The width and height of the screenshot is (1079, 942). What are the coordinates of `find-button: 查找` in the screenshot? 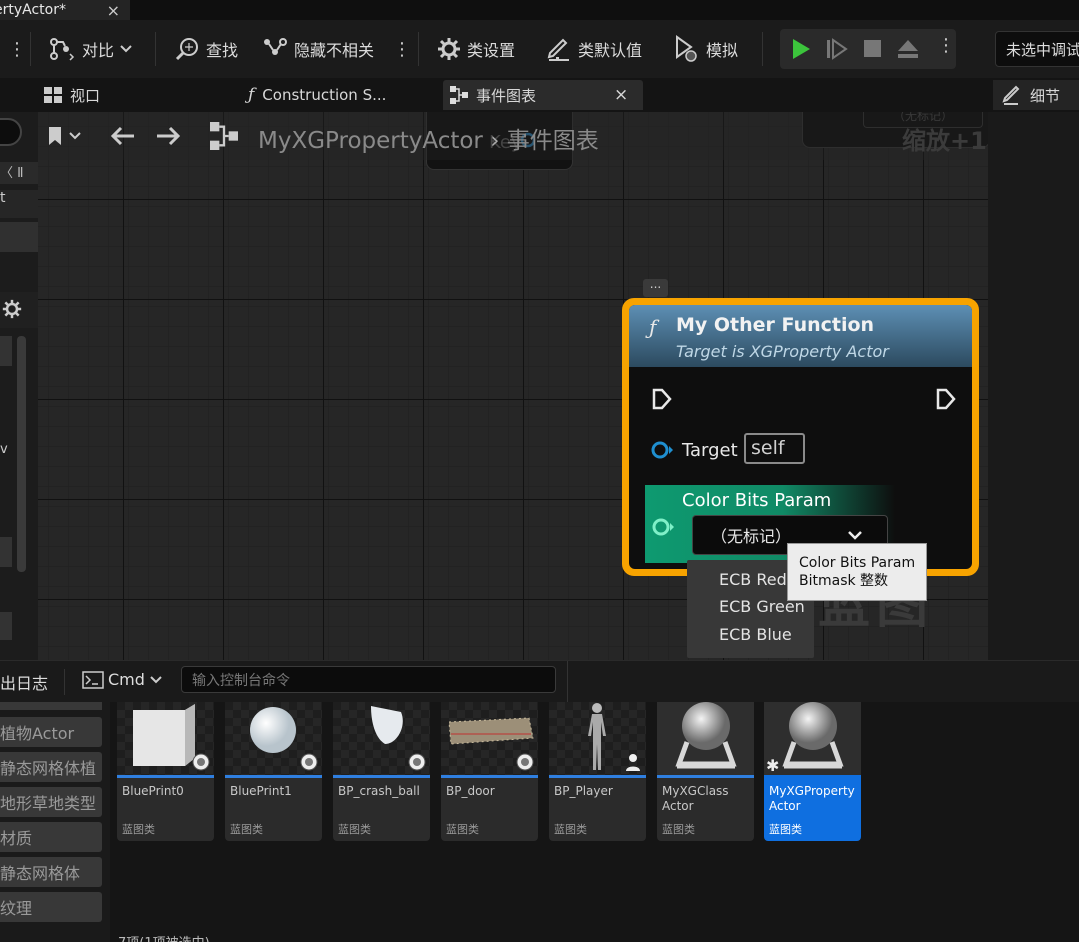 It's located at (206, 49).